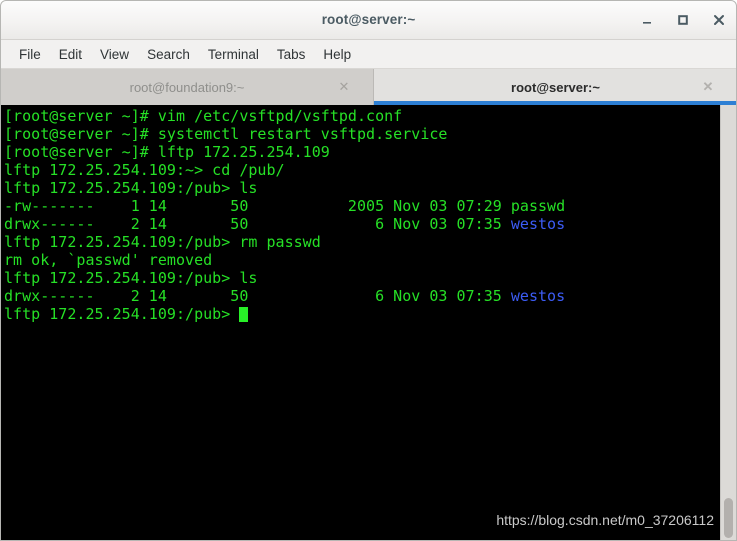  What do you see at coordinates (70, 54) in the screenshot?
I see `menu-item-edit: Edit` at bounding box center [70, 54].